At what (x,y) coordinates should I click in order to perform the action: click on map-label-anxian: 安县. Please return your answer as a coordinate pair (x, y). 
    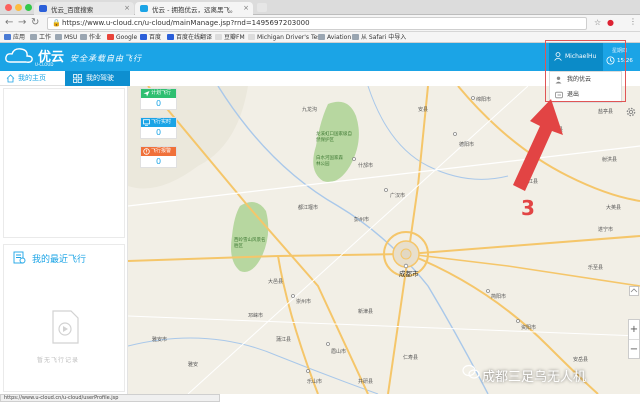
    Looking at the image, I should click on (423, 110).